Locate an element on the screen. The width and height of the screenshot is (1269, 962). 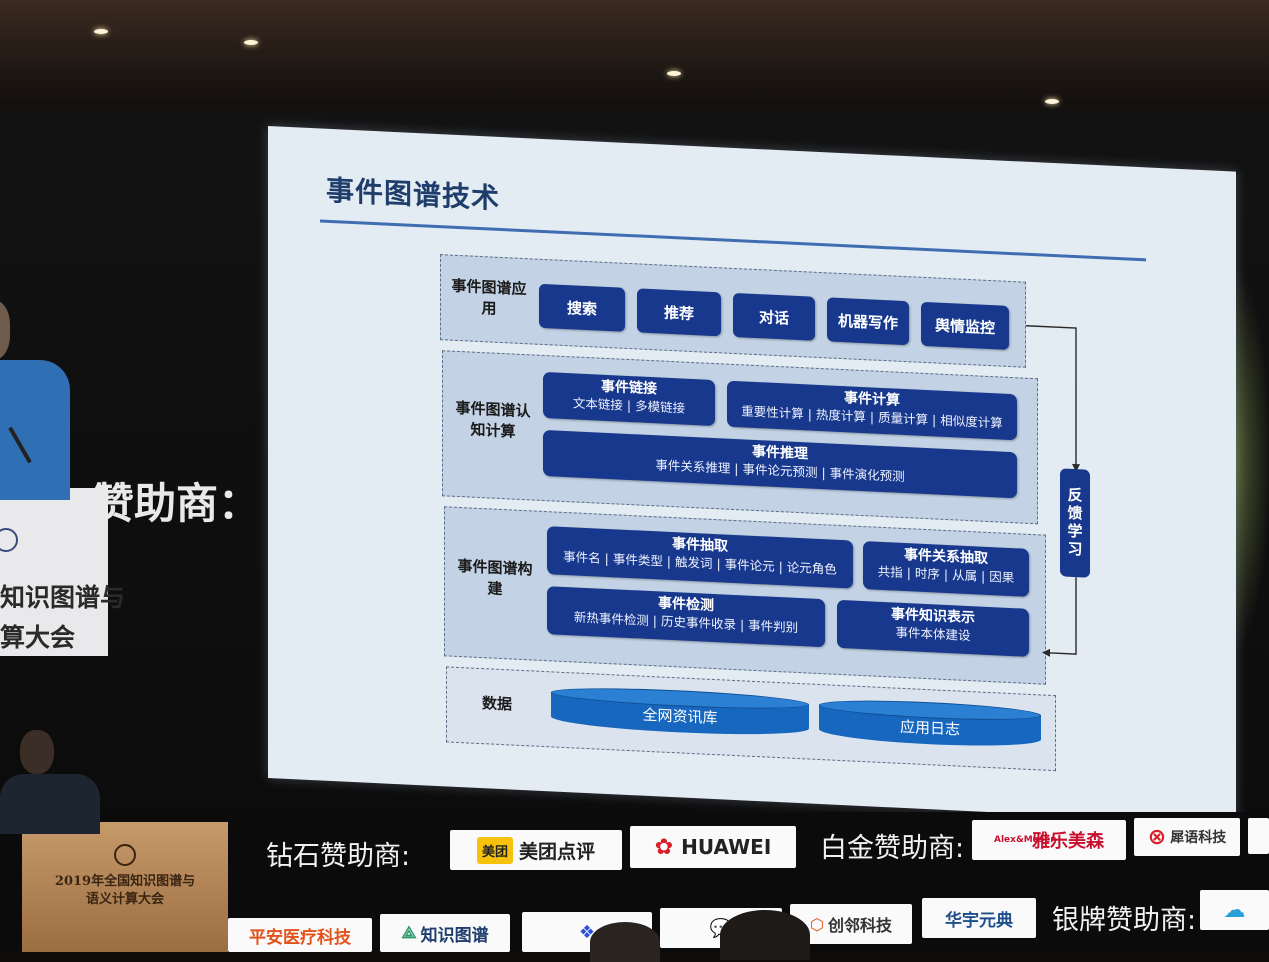
logo-pingan: 平安医疗科技 is located at coordinates (300, 935).